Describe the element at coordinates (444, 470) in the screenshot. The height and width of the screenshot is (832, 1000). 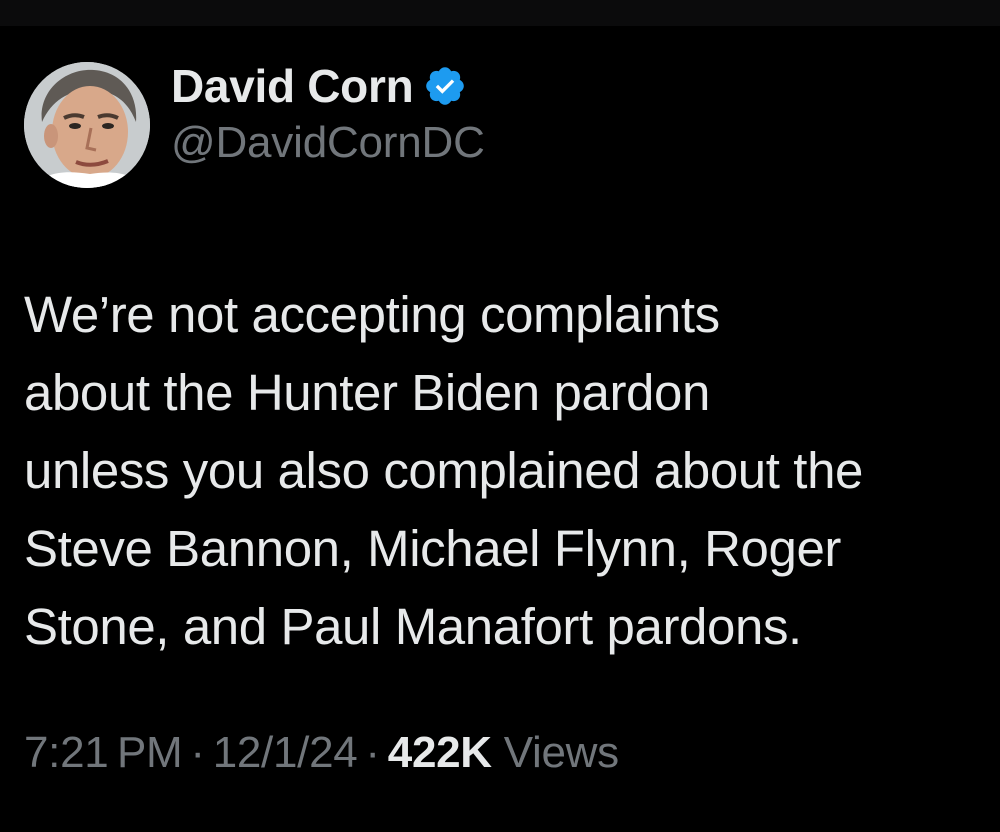
I see `tweet-text-line: unless you also complained about the` at that location.